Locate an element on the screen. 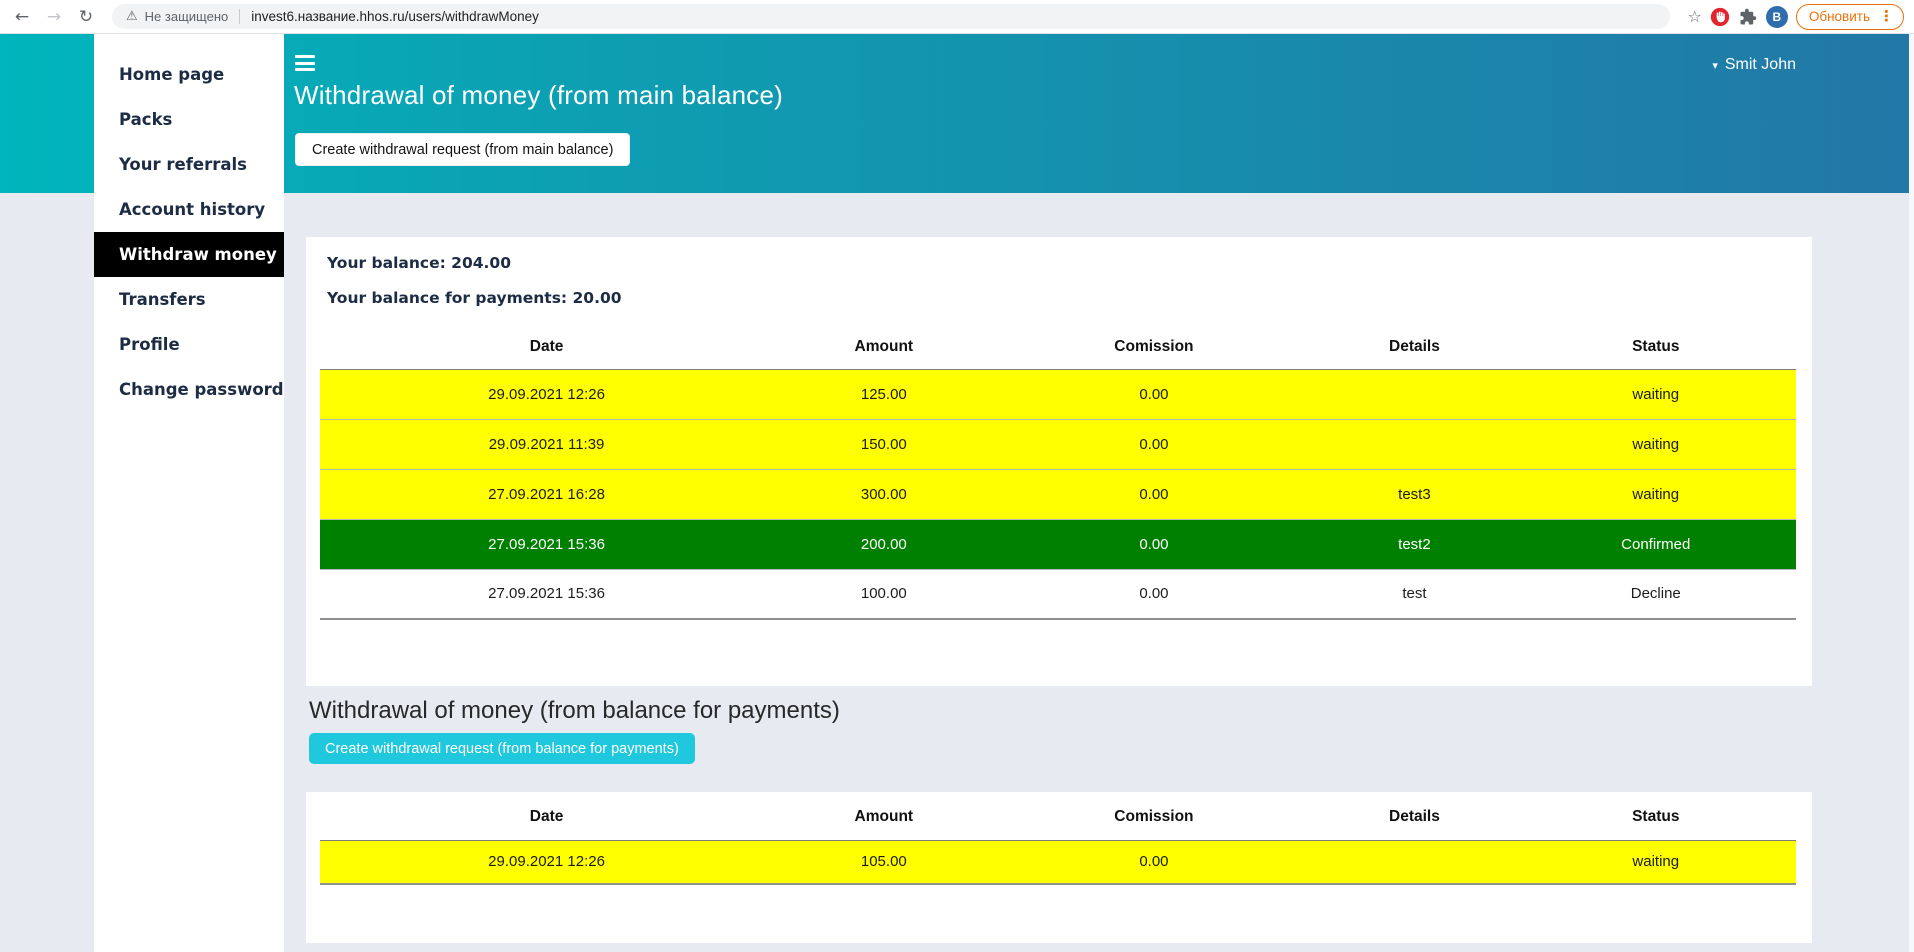  sidebar-item-profile: Profile is located at coordinates (189, 344).